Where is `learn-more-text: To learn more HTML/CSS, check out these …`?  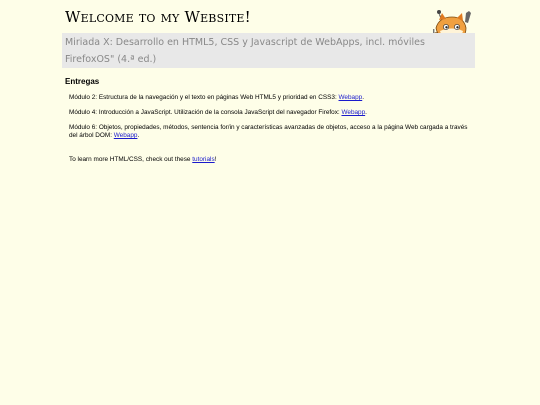
learn-more-text: To learn more HTML/CSS, check out these … is located at coordinates (142, 160).